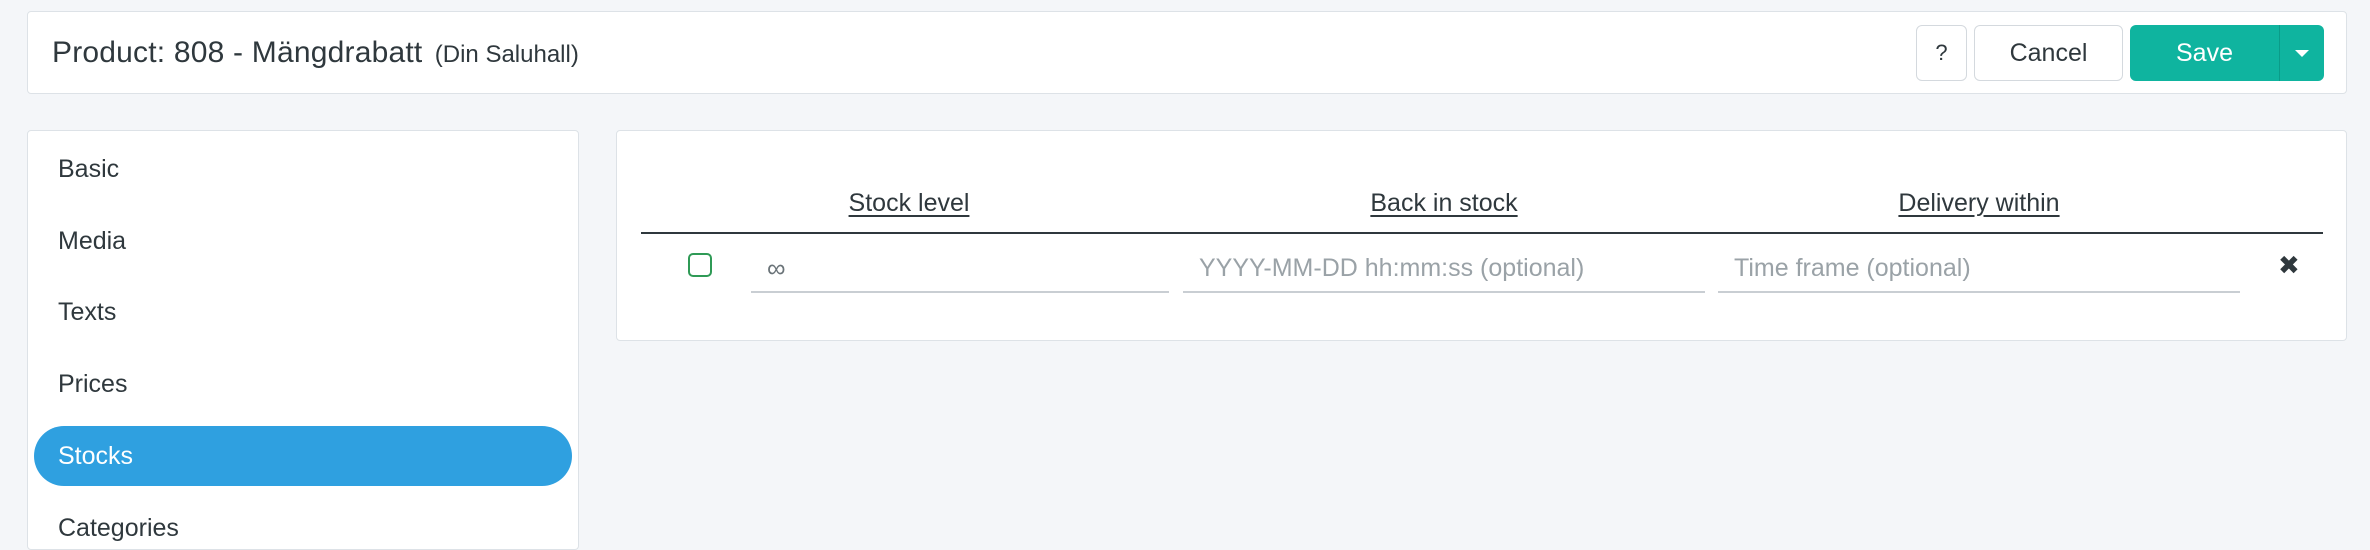  I want to click on caret-down-icon, so click(2302, 53).